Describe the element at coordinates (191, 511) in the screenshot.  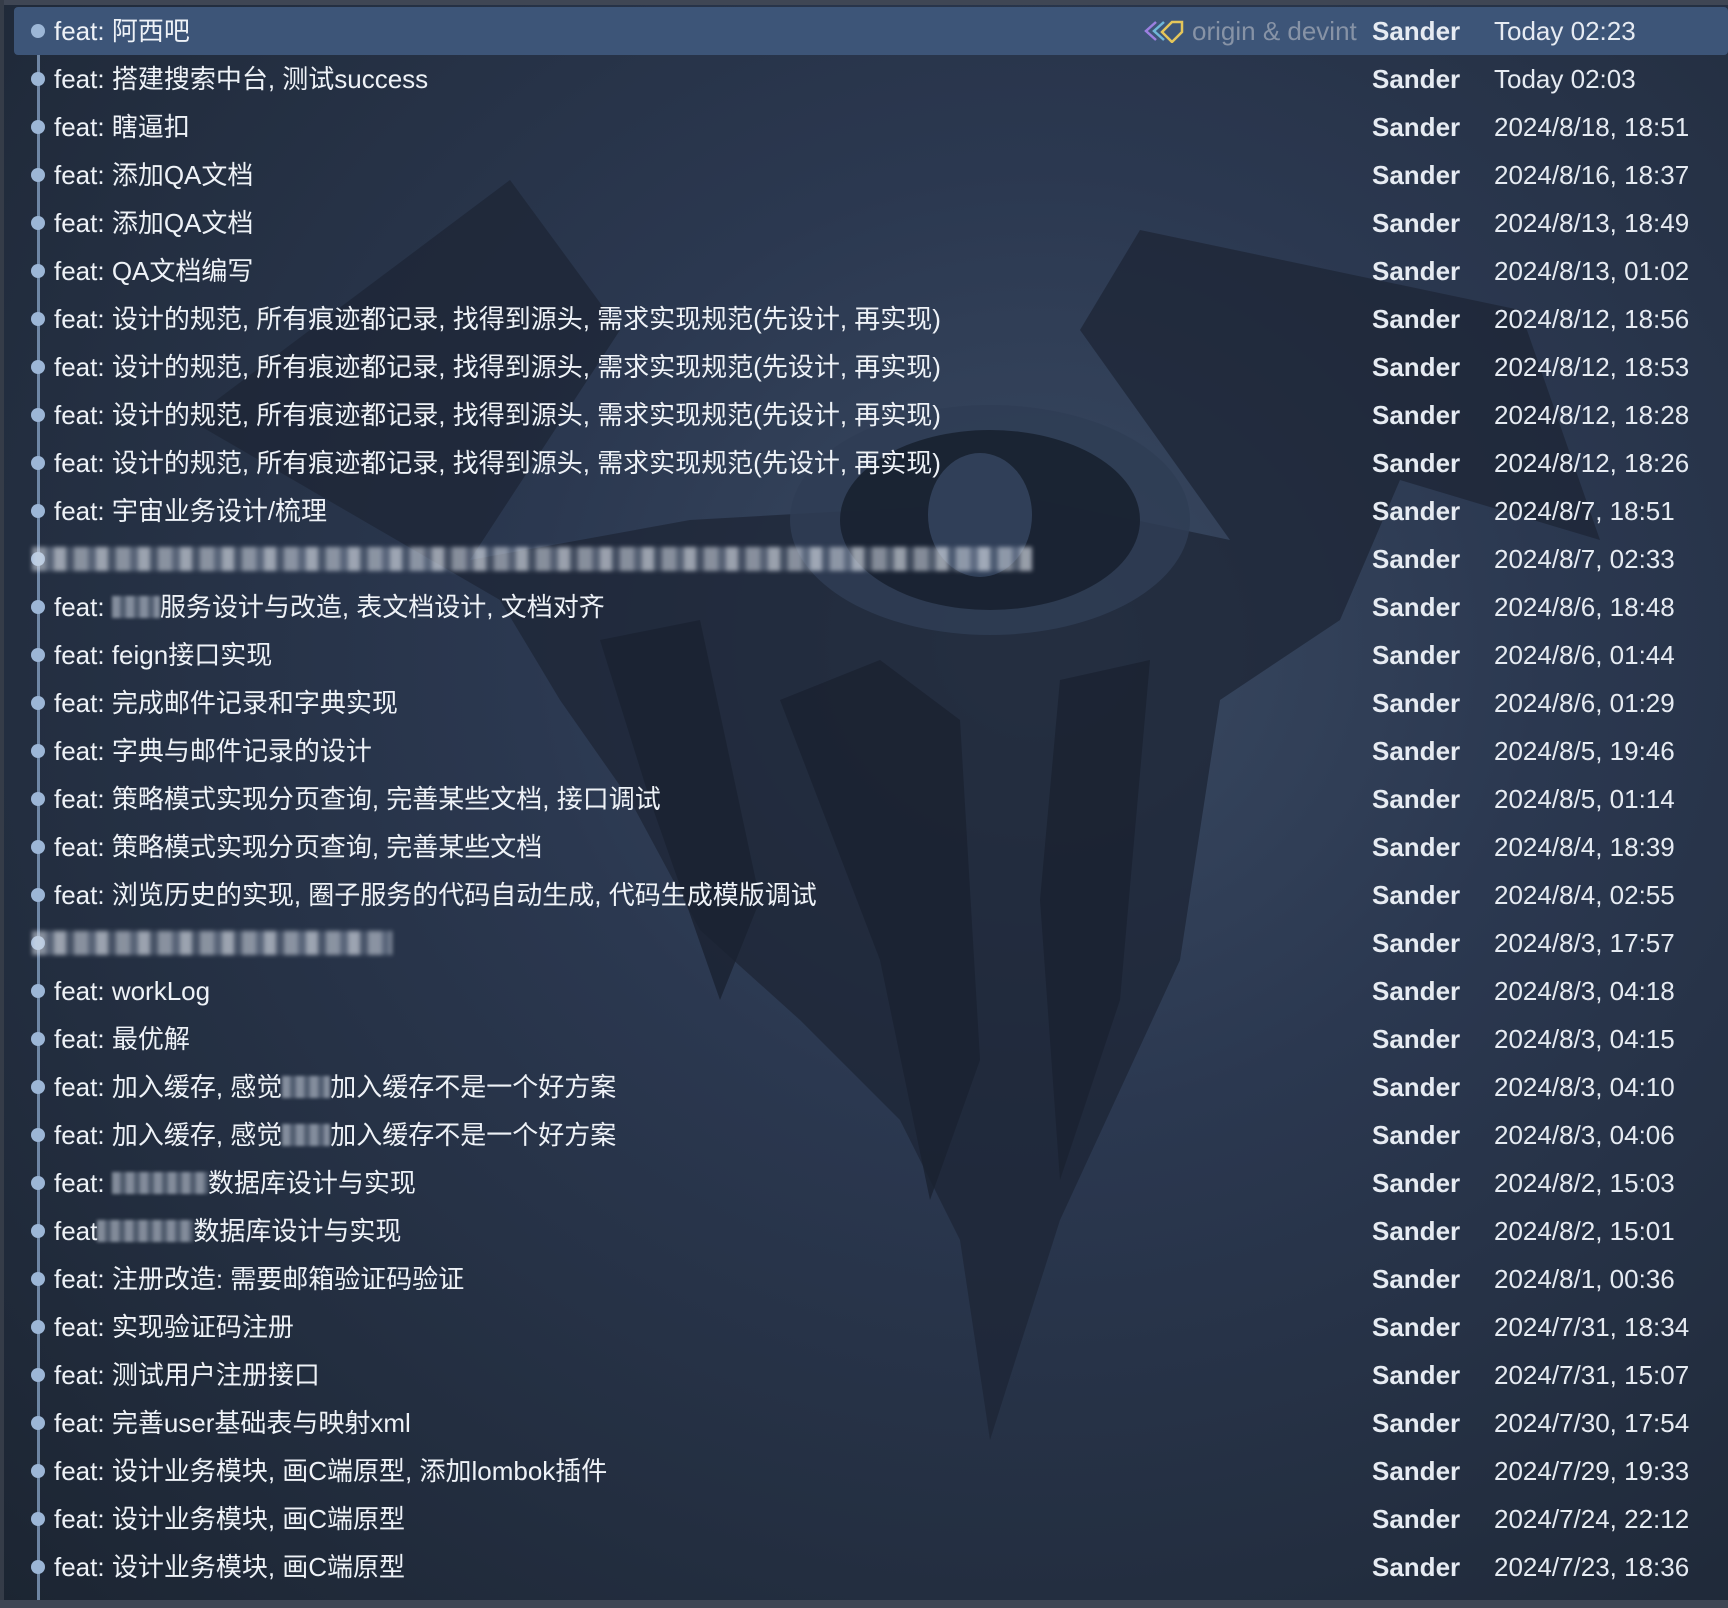
I see `commit-message: feat: 宇宙业务设计/梳理` at that location.